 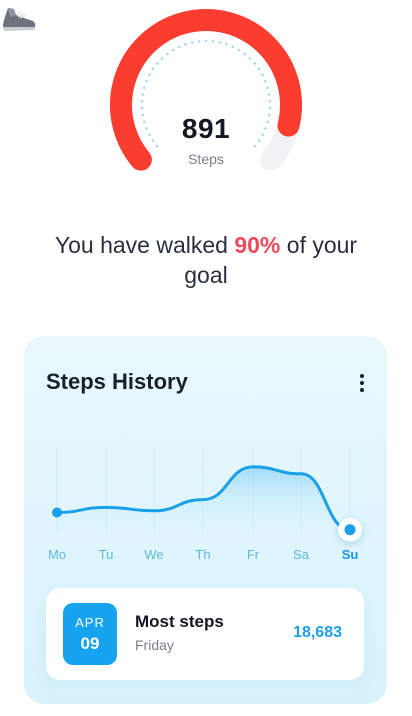 I want to click on day-label-sa: Sa, so click(x=301, y=554).